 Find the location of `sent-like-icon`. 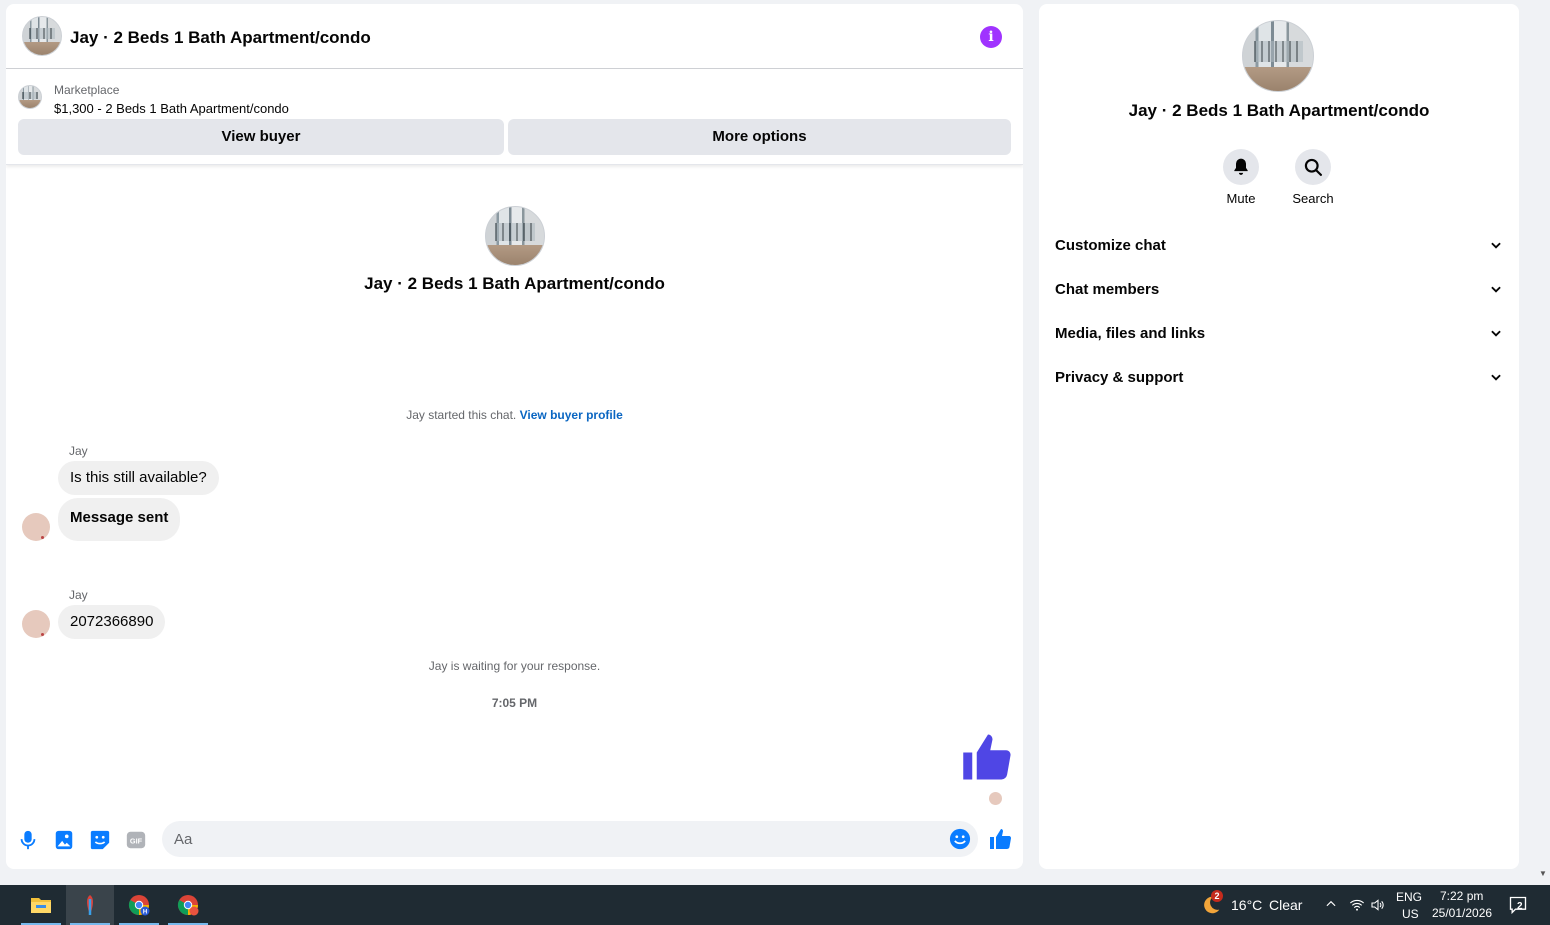

sent-like-icon is located at coordinates (988, 757).